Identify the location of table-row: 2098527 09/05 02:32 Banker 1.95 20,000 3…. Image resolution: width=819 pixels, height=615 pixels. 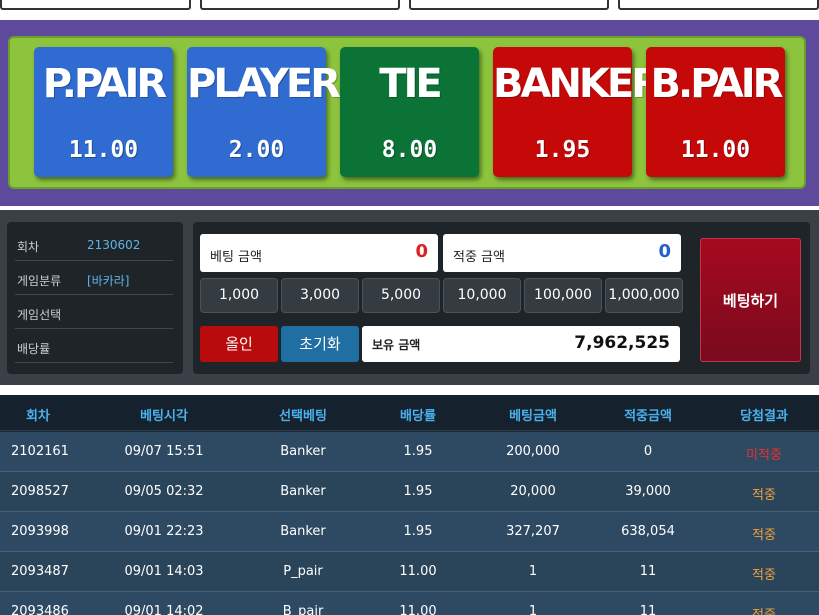
(409, 492).